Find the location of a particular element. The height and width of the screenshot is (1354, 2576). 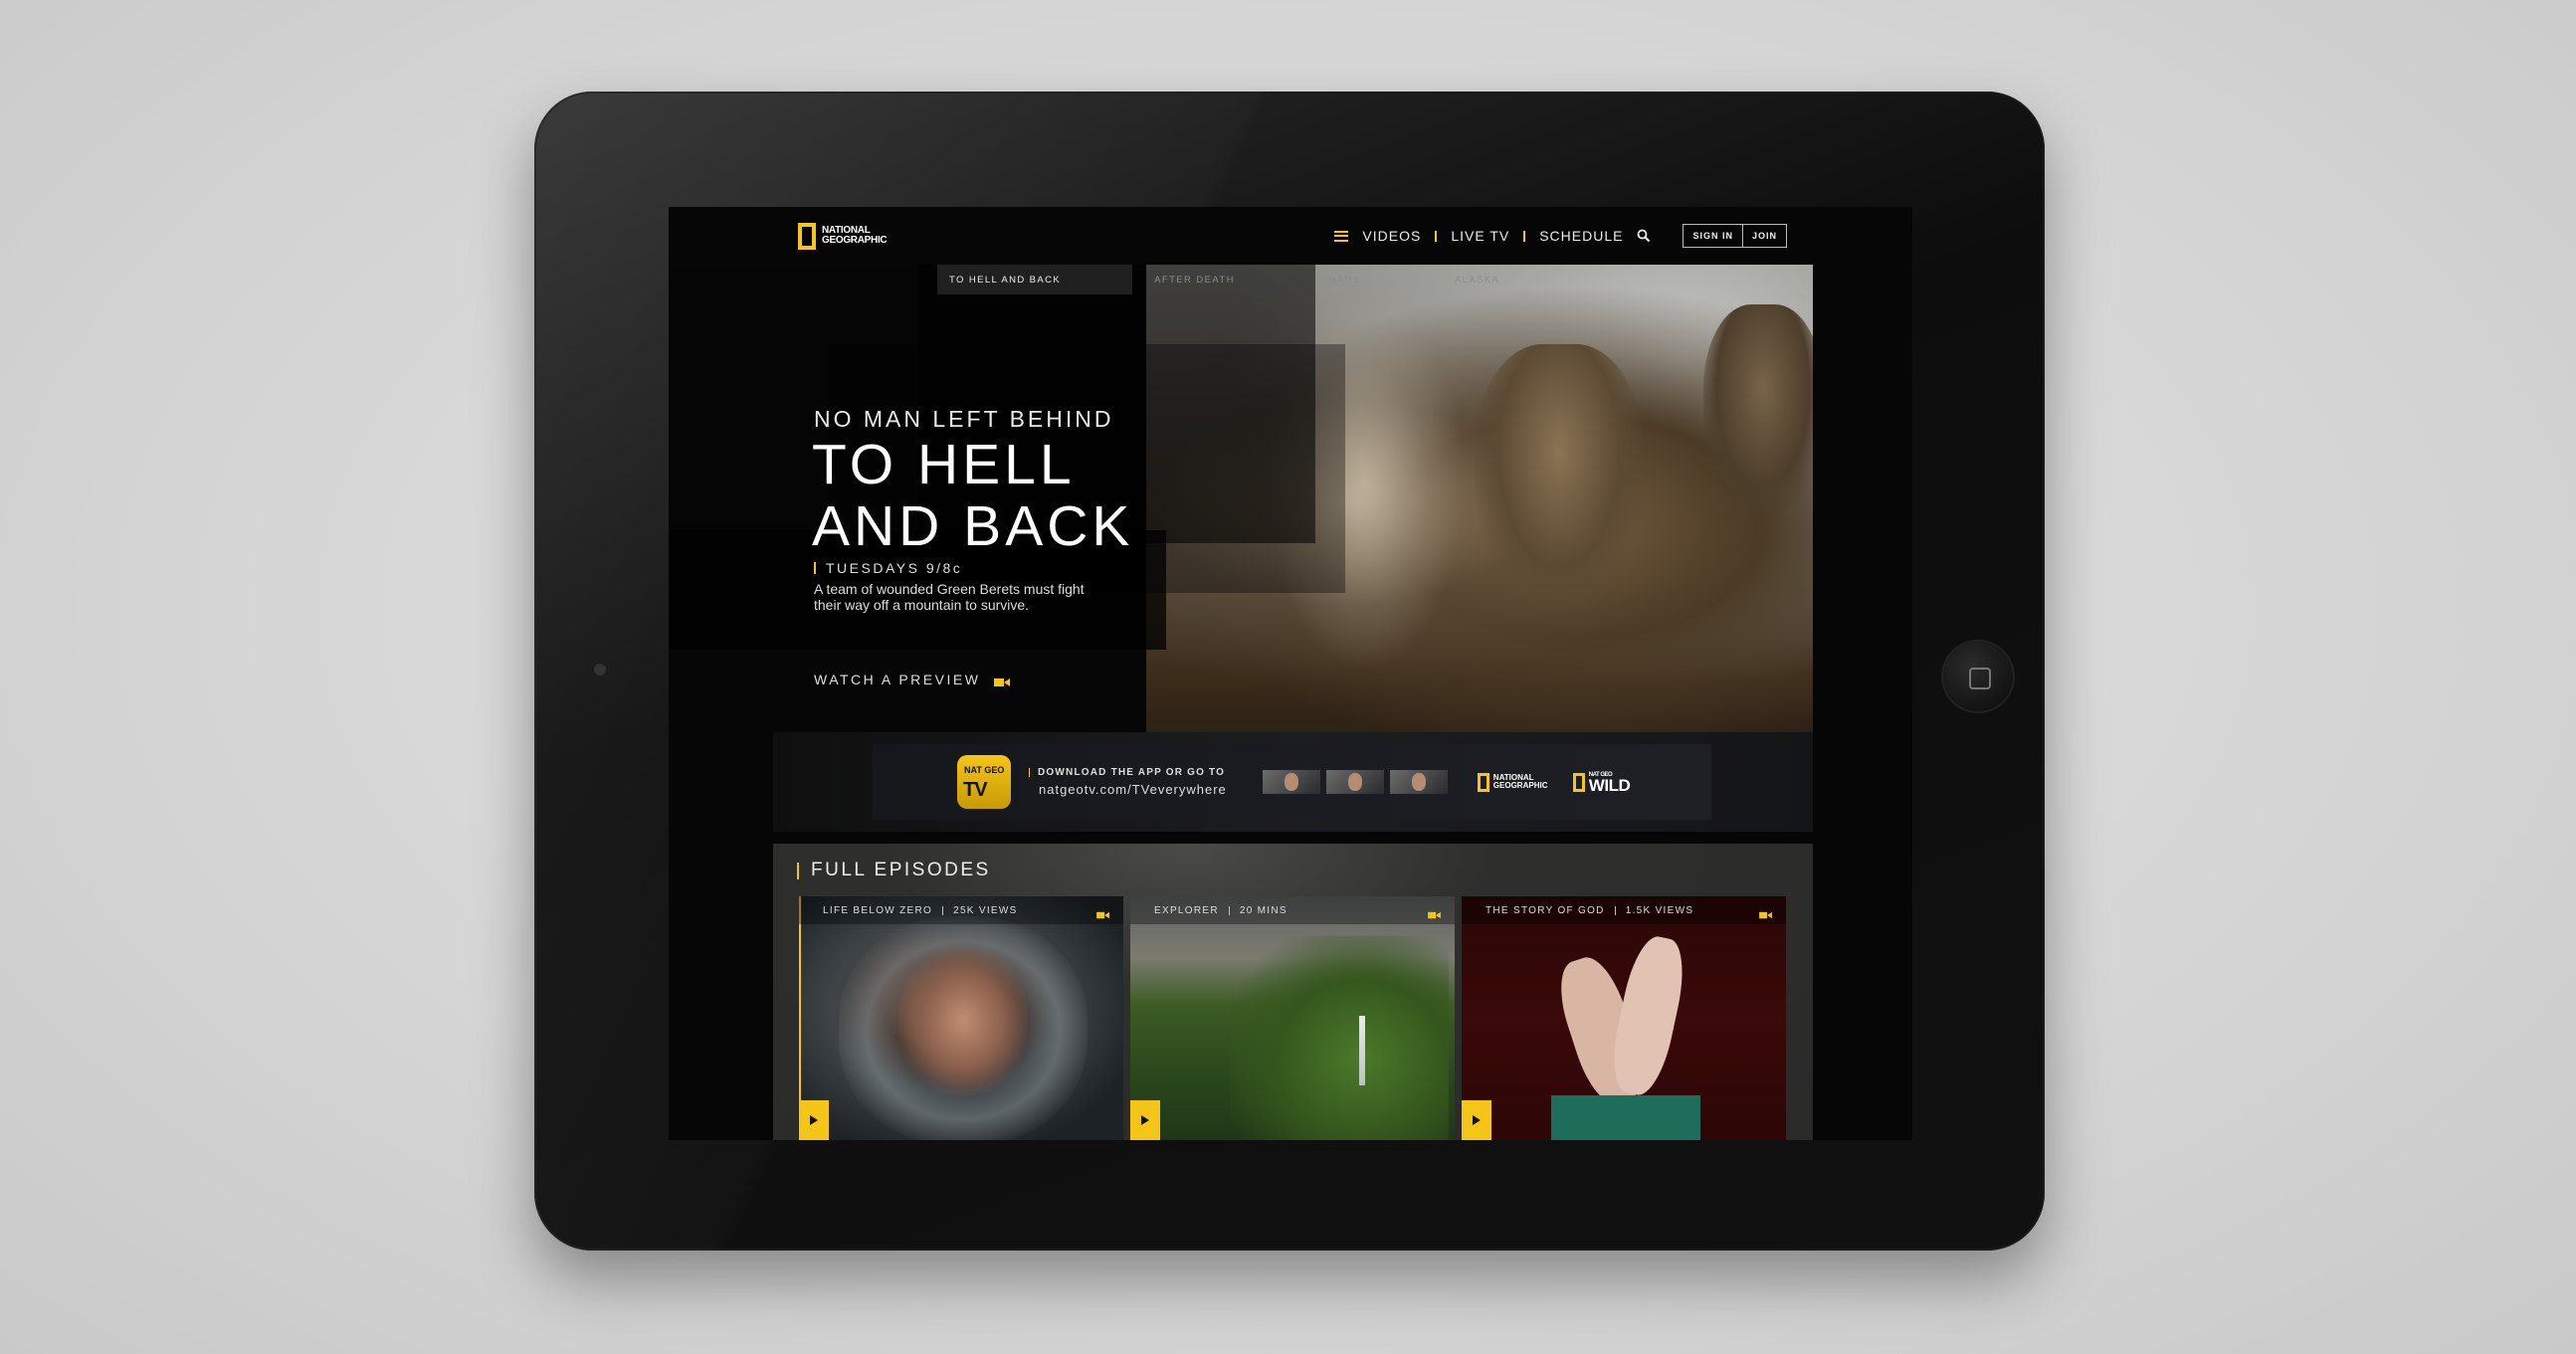

hero-title: TO HELL AND BACK is located at coordinates (1011, 495).